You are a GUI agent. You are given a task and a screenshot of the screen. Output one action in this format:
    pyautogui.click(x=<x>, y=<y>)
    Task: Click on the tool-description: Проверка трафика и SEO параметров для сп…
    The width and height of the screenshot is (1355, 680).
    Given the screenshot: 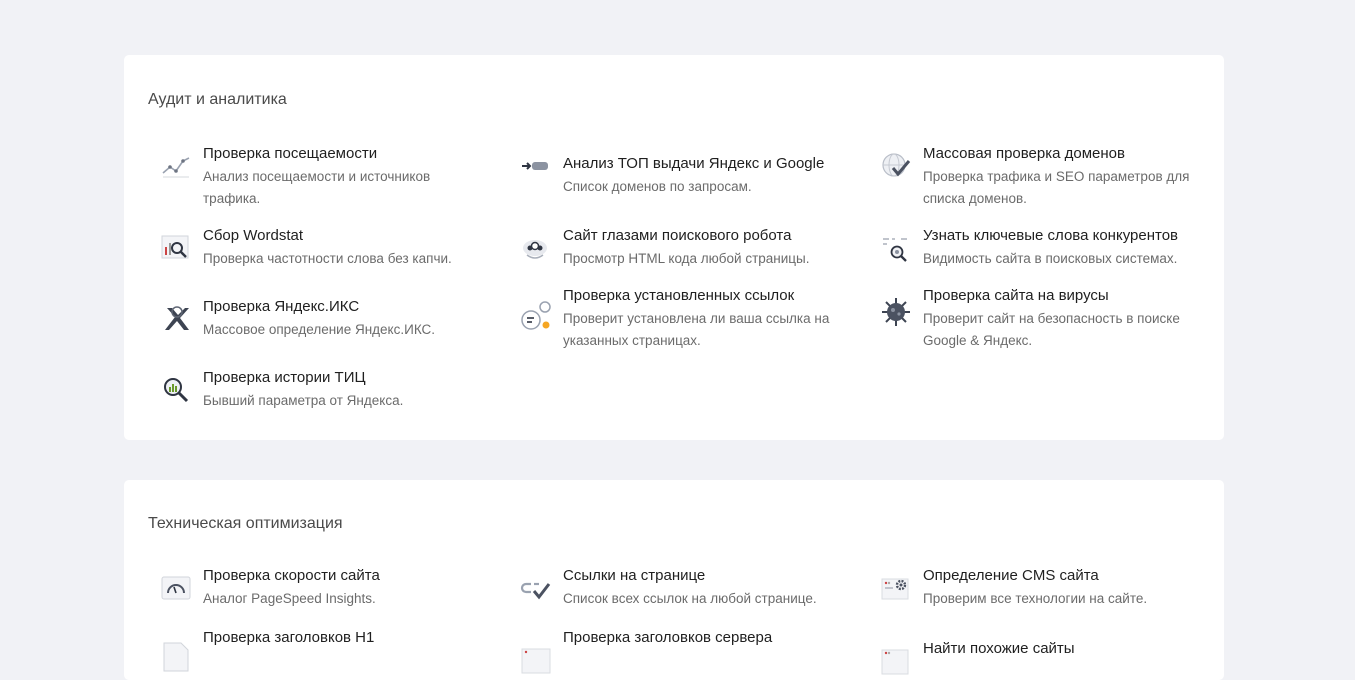 What is the action you would take?
    pyautogui.click(x=1056, y=187)
    